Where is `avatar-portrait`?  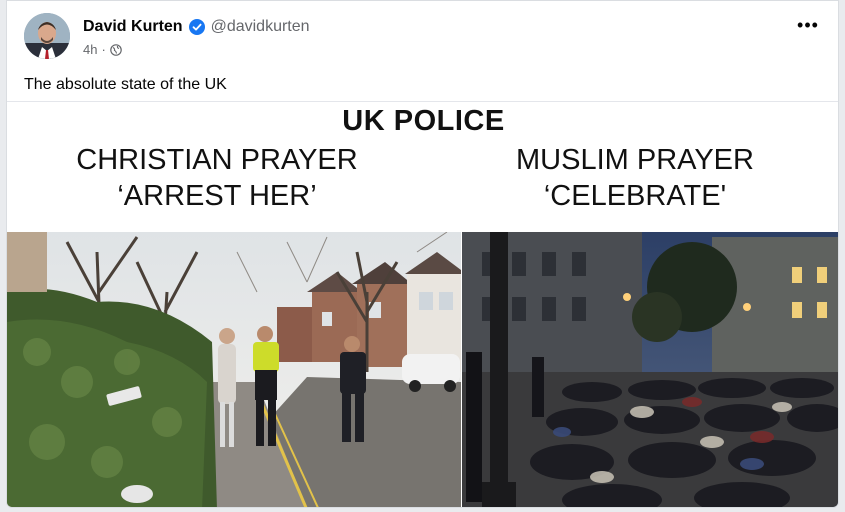
avatar-portrait is located at coordinates (47, 36).